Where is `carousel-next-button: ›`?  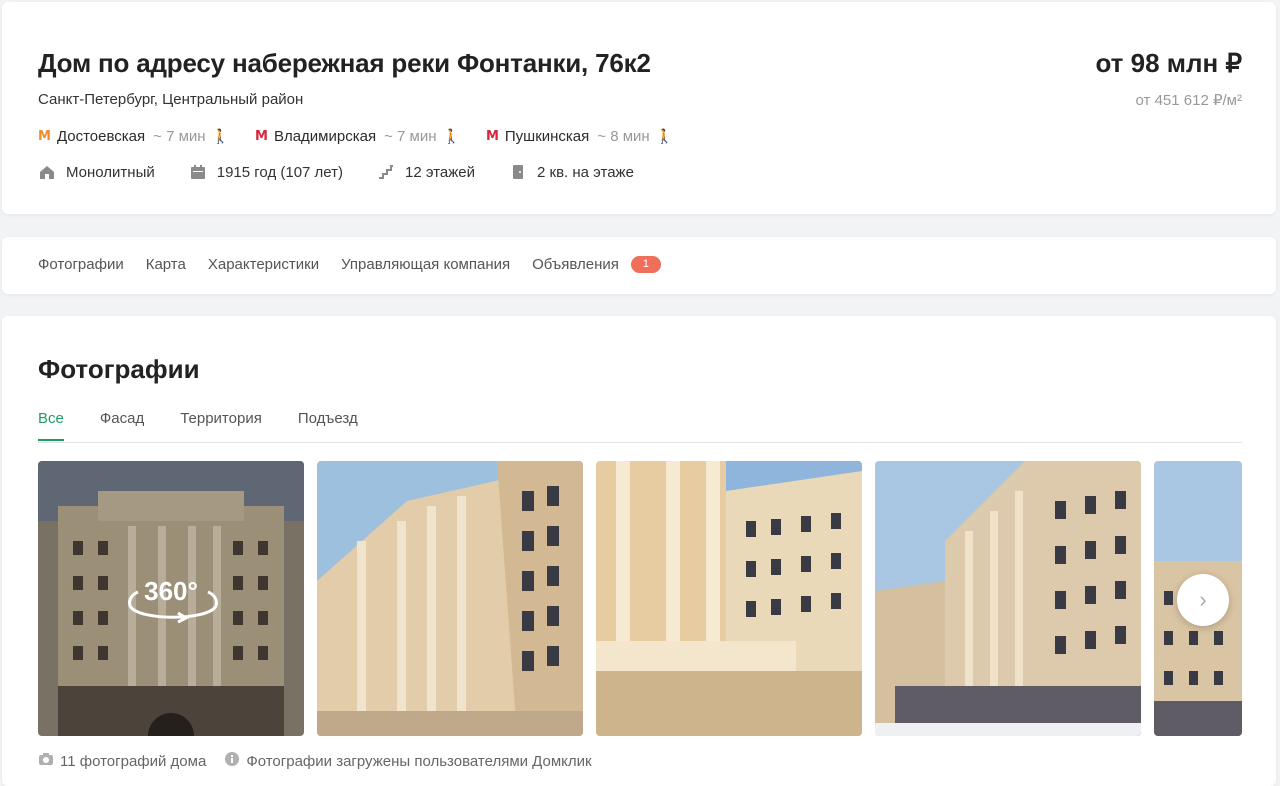
carousel-next-button: › is located at coordinates (1203, 600).